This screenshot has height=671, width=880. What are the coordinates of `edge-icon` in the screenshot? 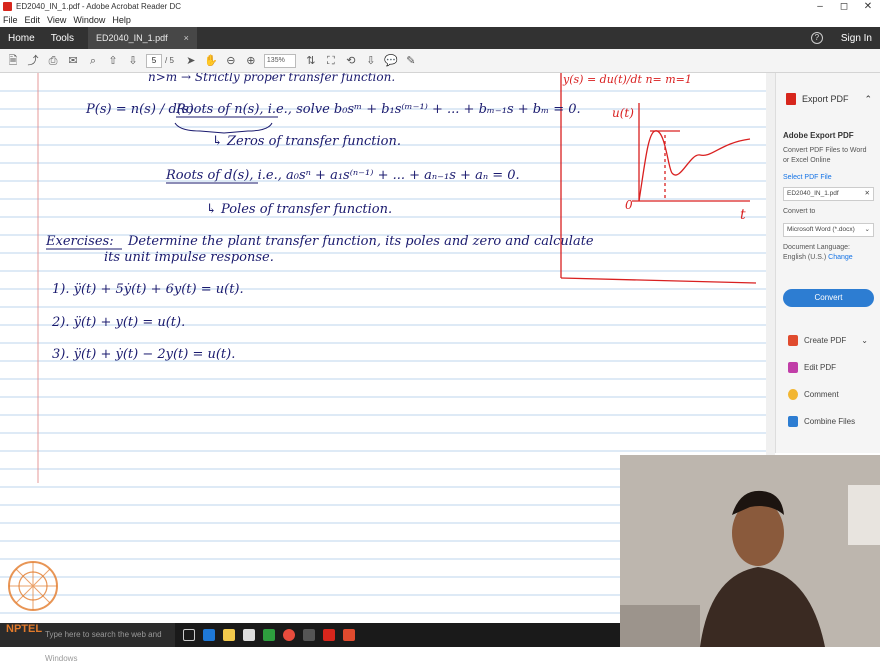 It's located at (209, 635).